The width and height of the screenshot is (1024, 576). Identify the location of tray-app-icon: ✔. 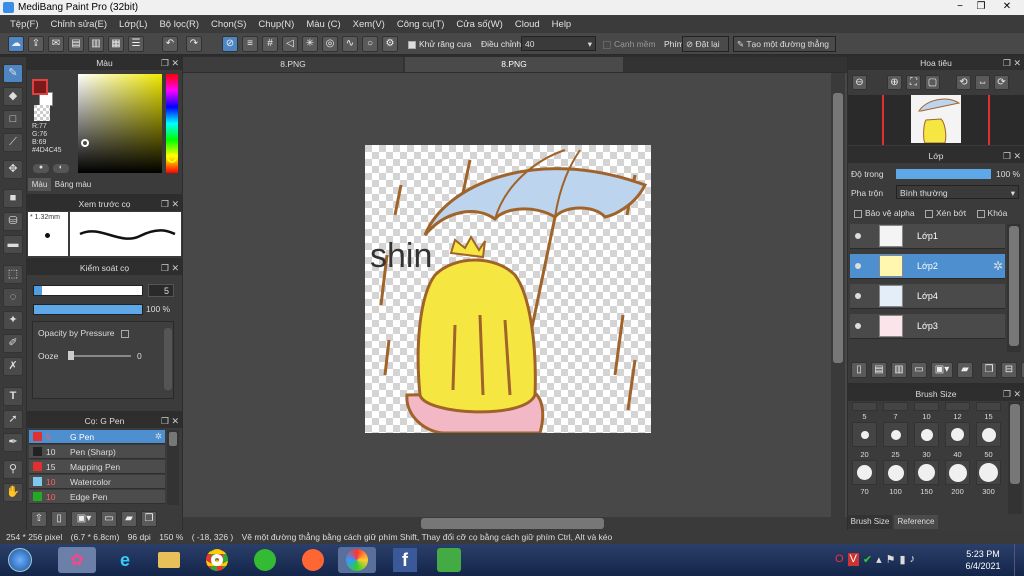
(867, 559).